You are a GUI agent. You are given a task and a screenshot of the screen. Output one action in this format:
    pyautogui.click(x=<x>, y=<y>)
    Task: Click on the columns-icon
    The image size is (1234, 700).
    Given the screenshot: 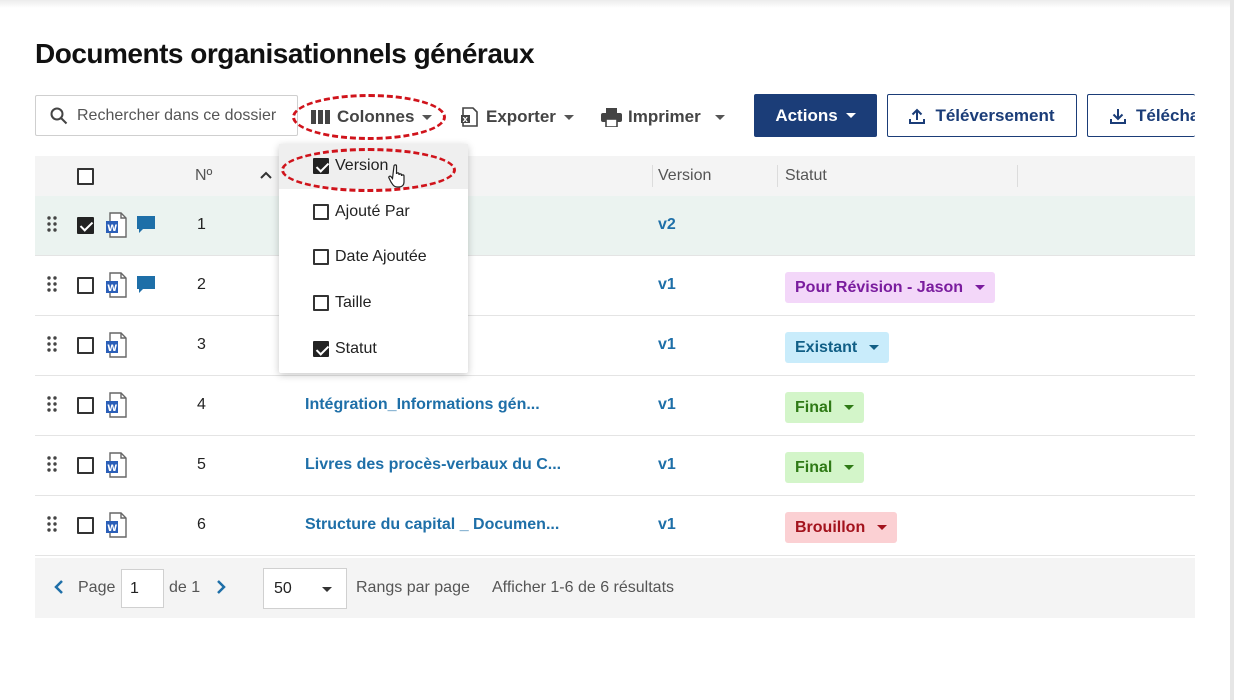 What is the action you would take?
    pyautogui.click(x=320, y=117)
    